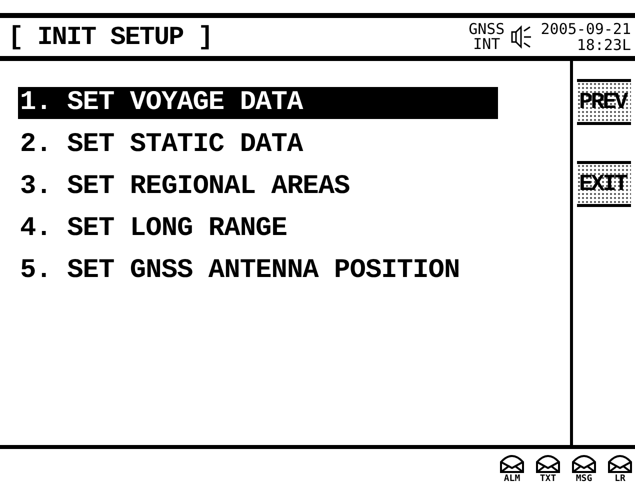 The image size is (635, 489). I want to click on indicator-label: LR, so click(620, 479).